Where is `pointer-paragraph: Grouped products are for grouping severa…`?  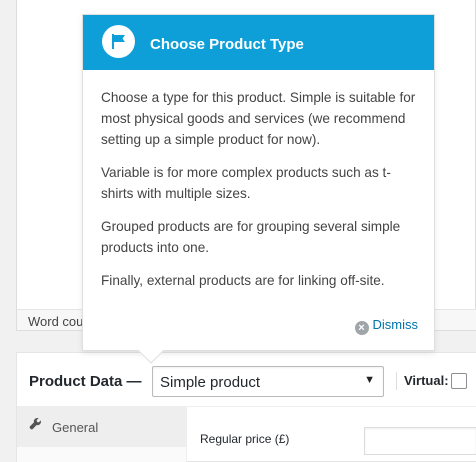
pointer-paragraph: Grouped products are for grouping severa… is located at coordinates (251, 237).